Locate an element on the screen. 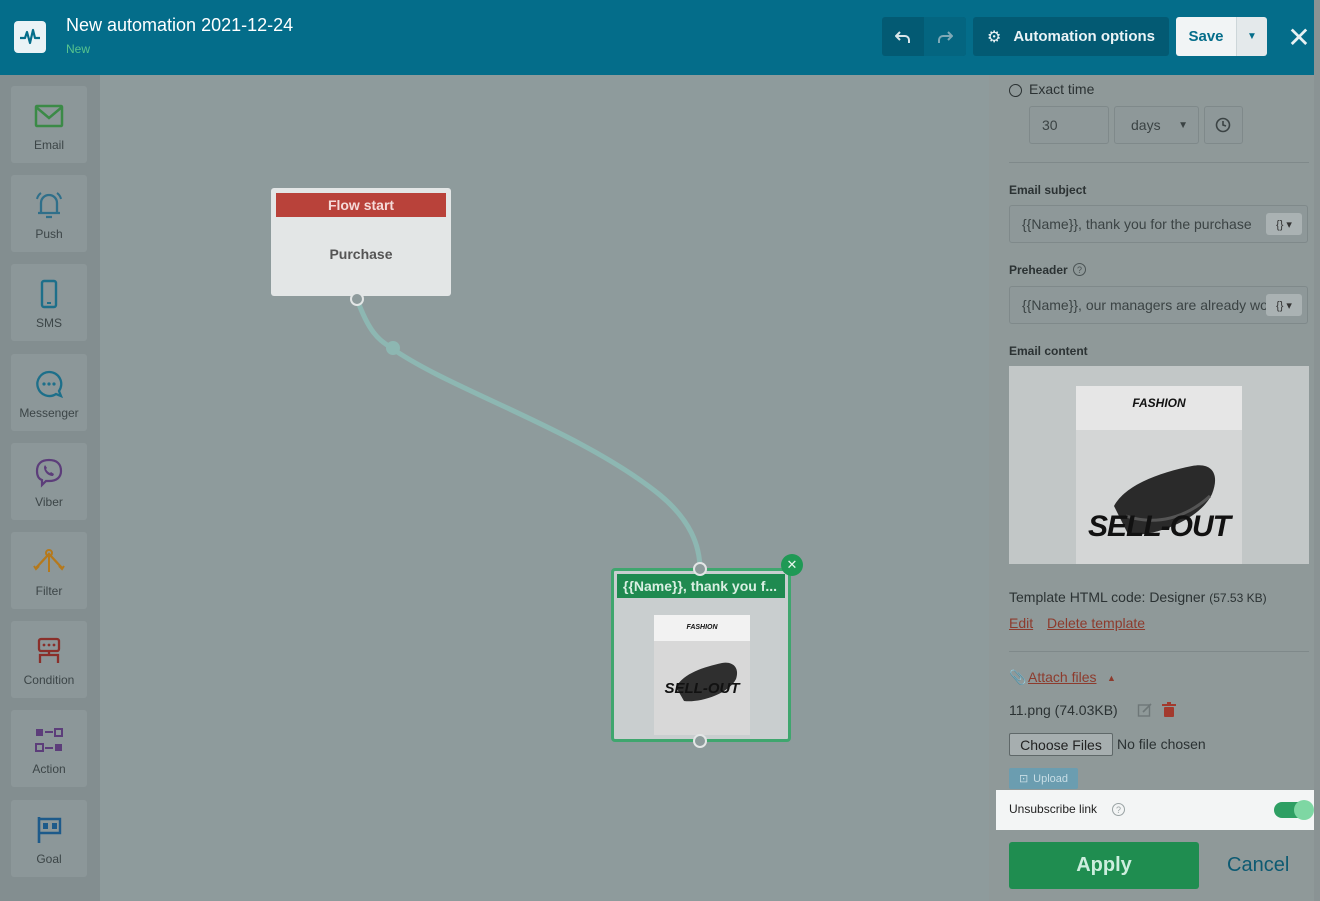 The width and height of the screenshot is (1320, 901). automation-options-button: ⚙ Automation options is located at coordinates (1071, 36).